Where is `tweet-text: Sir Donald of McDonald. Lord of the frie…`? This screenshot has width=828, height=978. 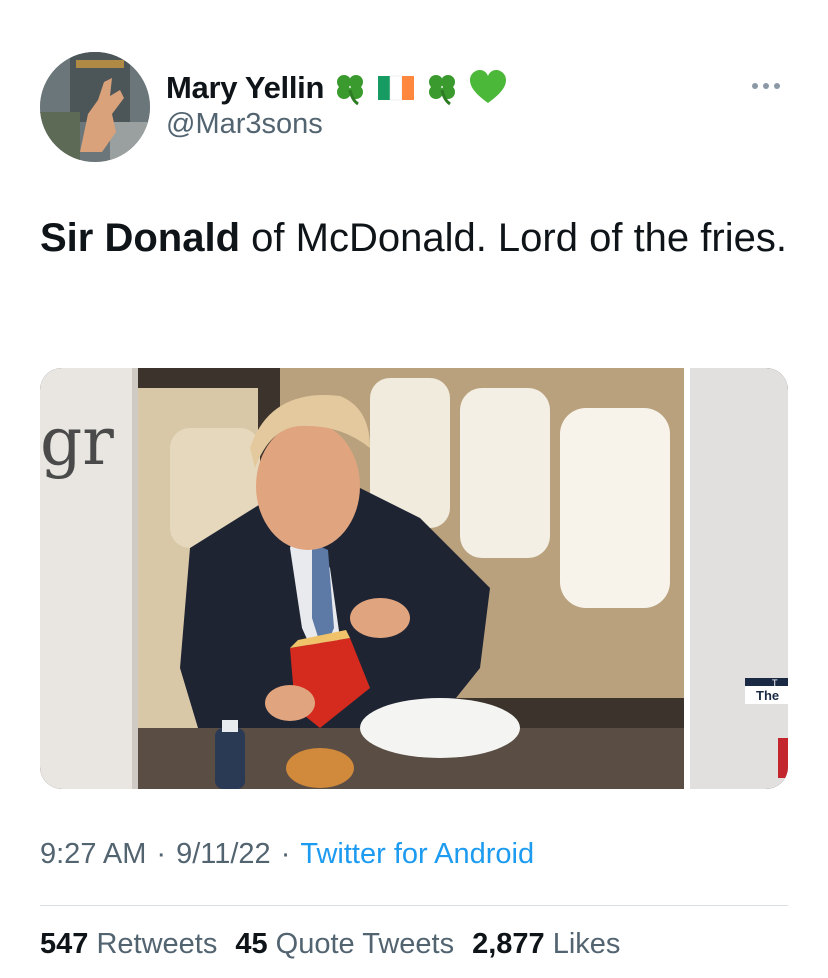 tweet-text: Sir Donald of McDonald. Lord of the frie… is located at coordinates (415, 238).